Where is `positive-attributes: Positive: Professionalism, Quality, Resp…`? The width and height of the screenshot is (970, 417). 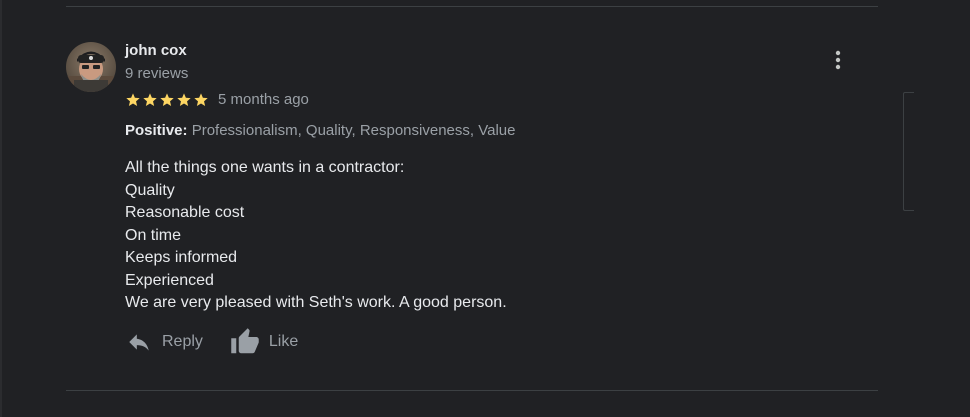 positive-attributes: Positive: Professionalism, Quality, Resp… is located at coordinates (320, 130).